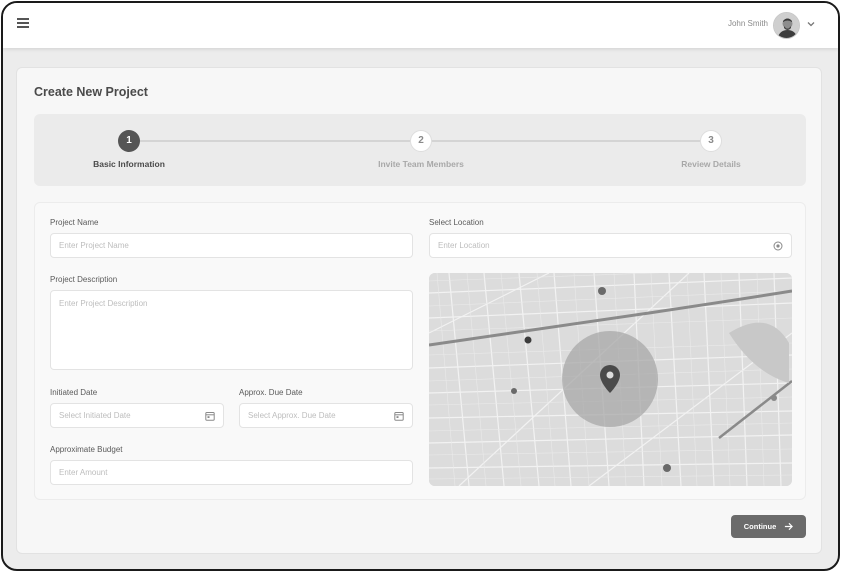 The image size is (841, 572). Describe the element at coordinates (786, 25) in the screenshot. I see `avatar` at that location.